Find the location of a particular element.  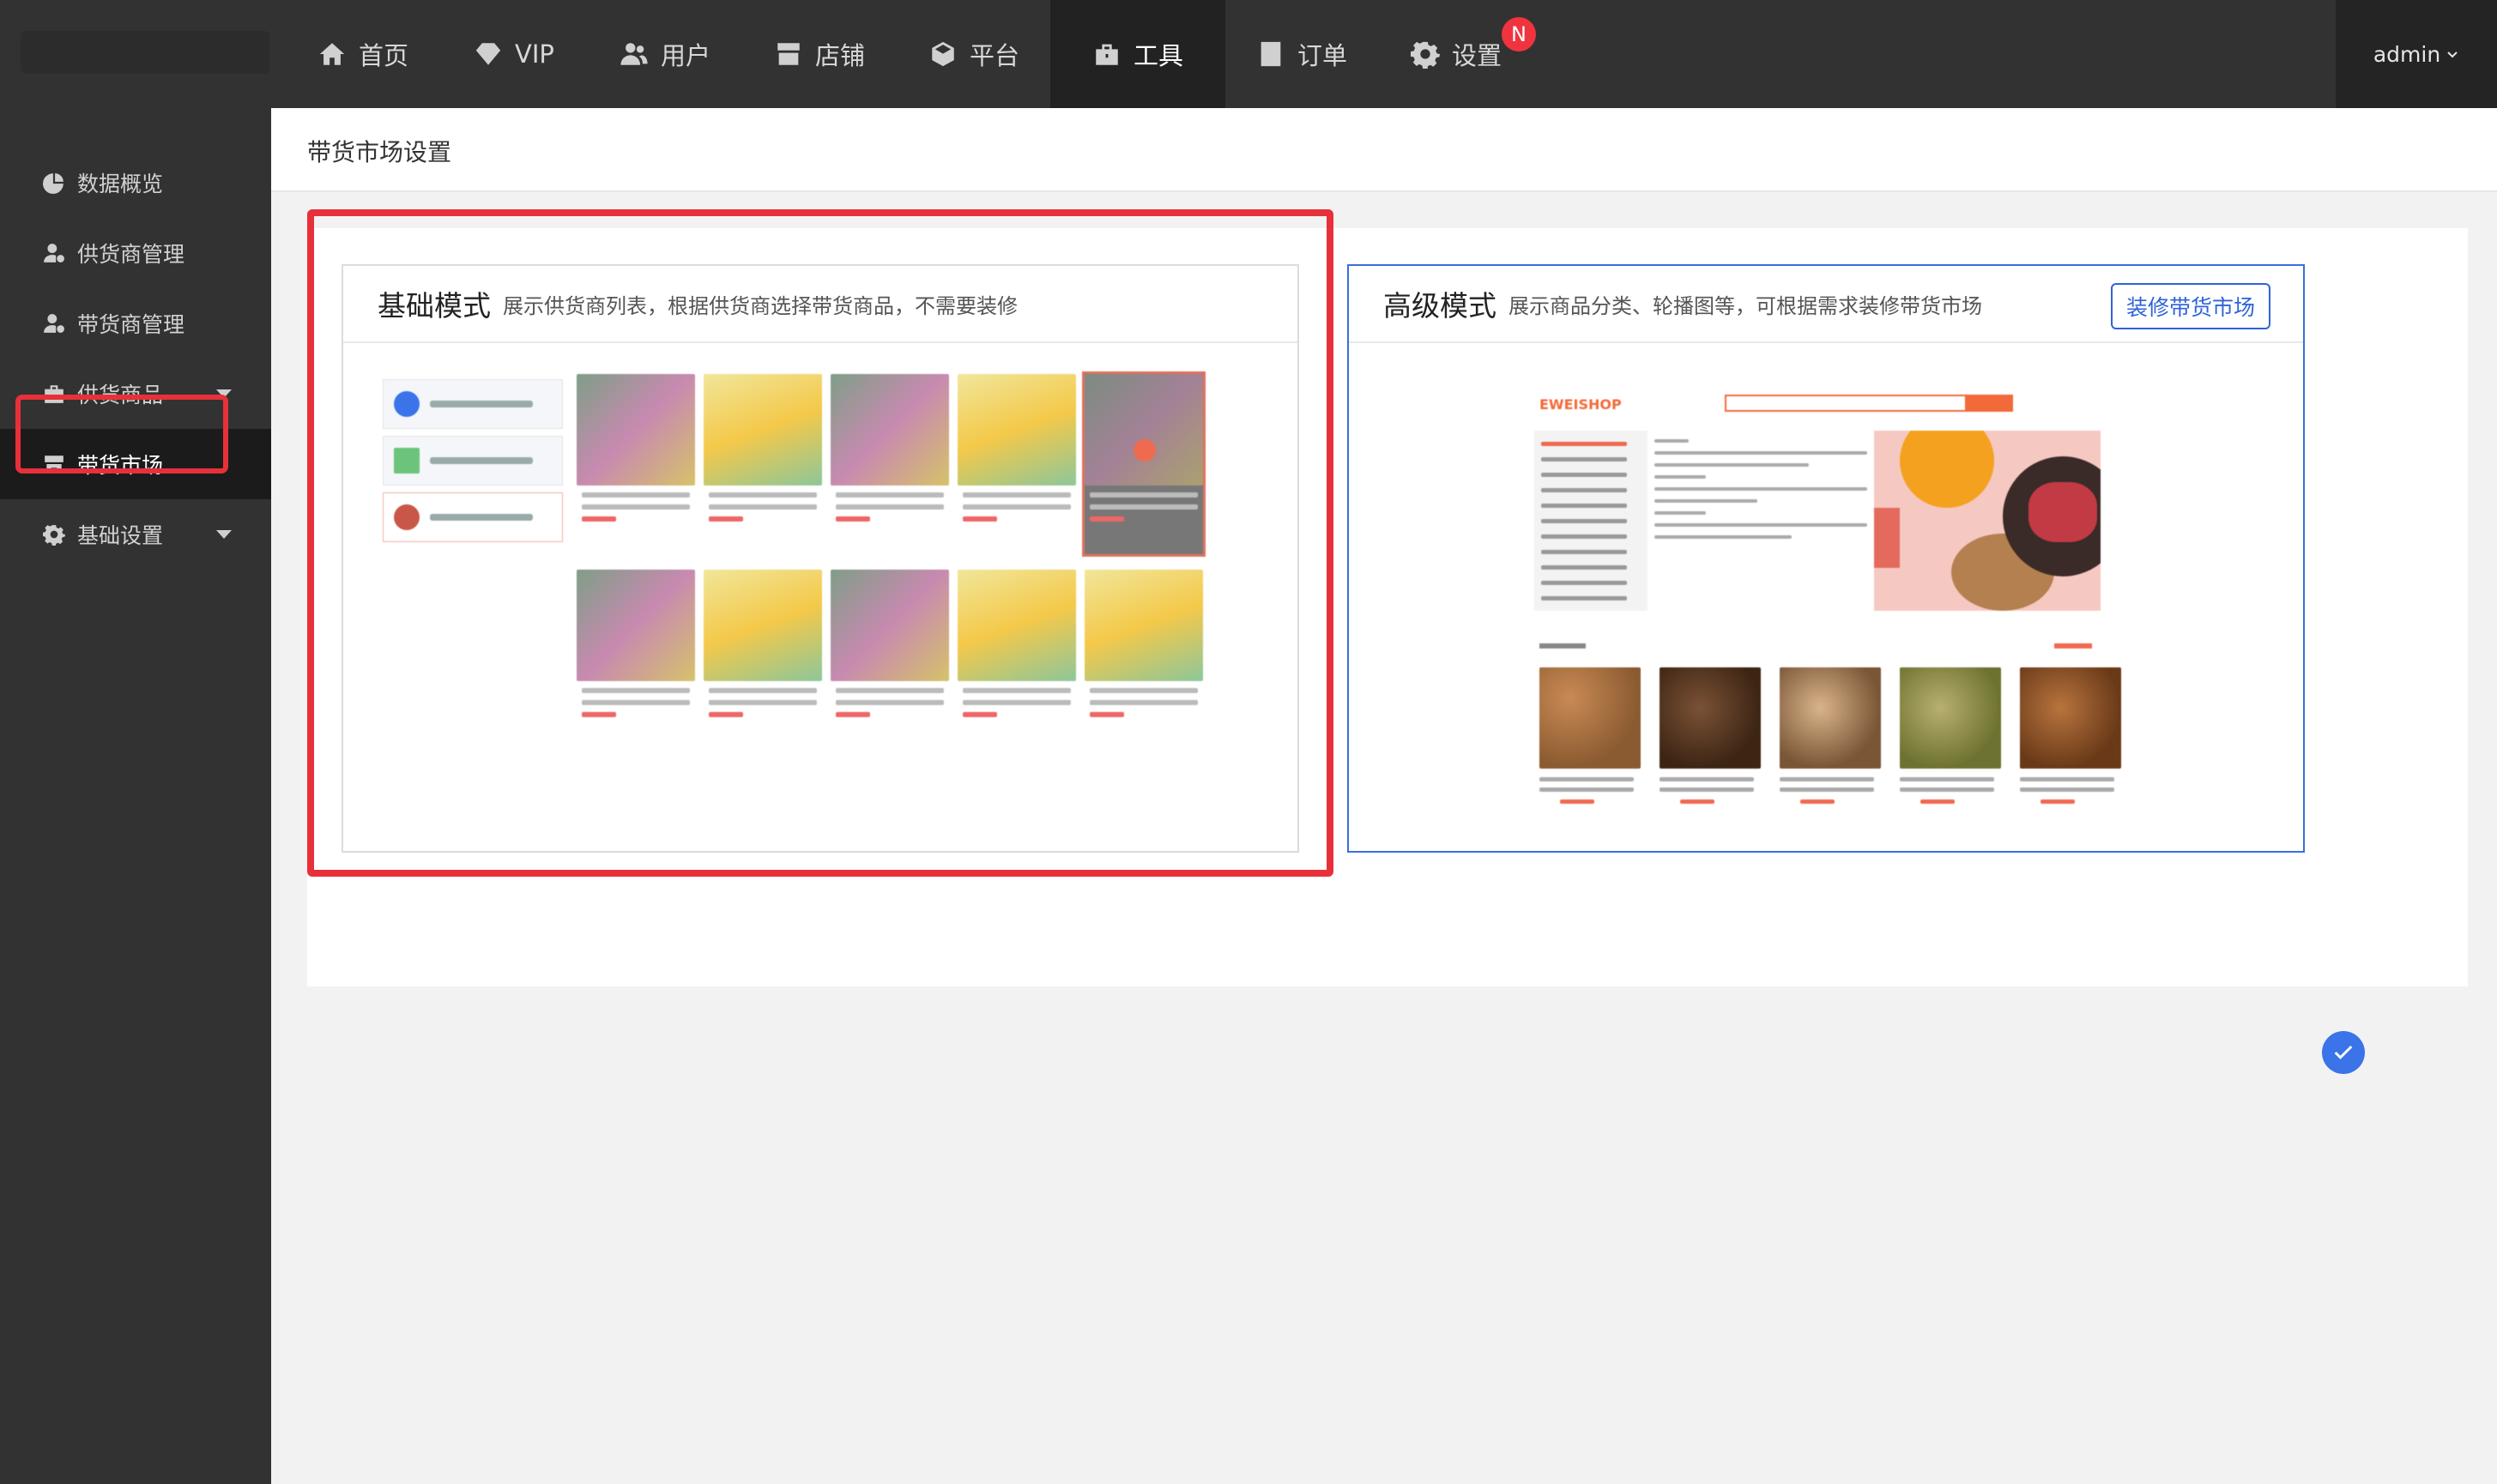

order-icon is located at coordinates (1271, 54).